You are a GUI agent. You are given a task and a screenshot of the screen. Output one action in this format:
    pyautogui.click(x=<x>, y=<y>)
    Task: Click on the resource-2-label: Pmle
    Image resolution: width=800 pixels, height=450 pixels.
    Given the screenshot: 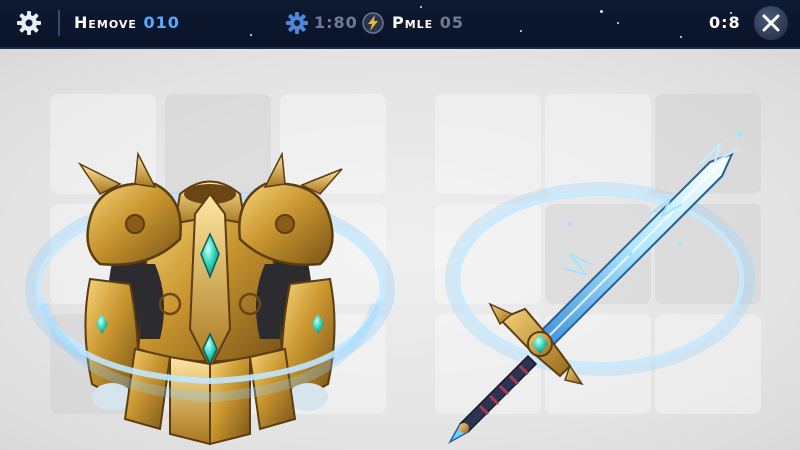 What is the action you would take?
    pyautogui.click(x=413, y=22)
    